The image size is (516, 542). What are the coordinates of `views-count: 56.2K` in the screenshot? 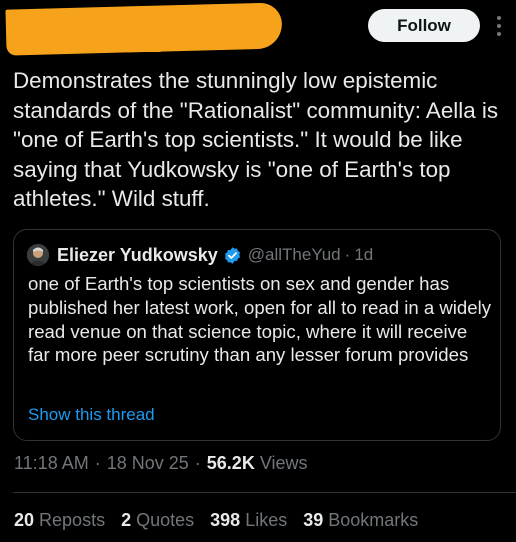 It's located at (230, 463).